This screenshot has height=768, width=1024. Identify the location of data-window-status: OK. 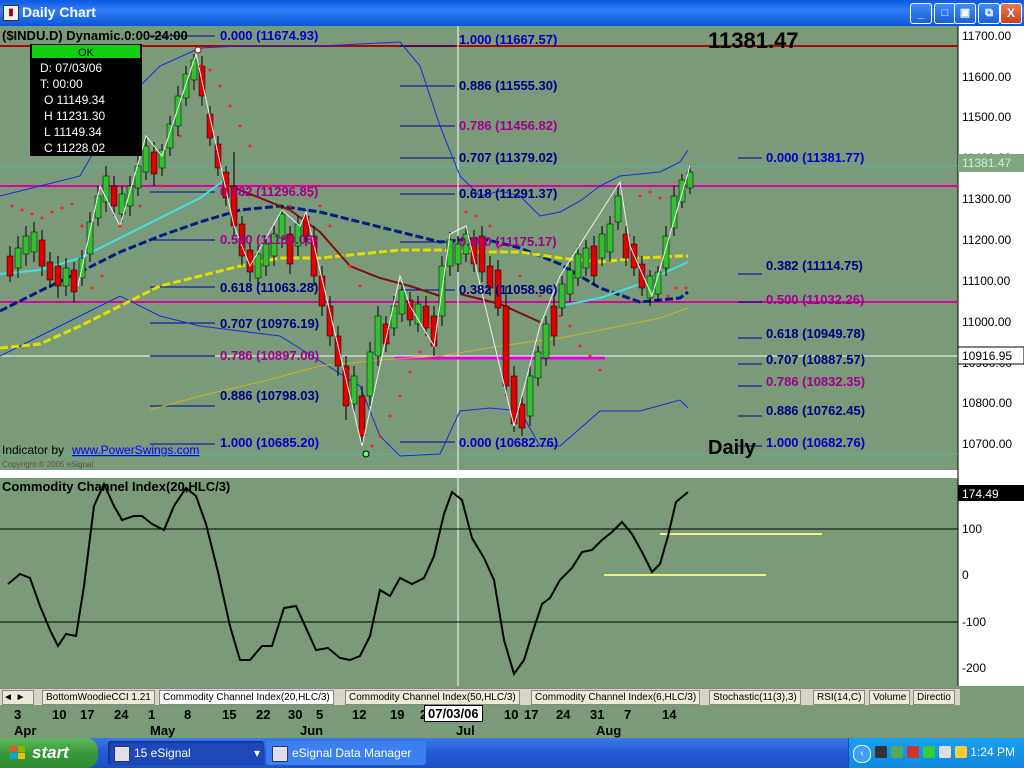
(86, 53).